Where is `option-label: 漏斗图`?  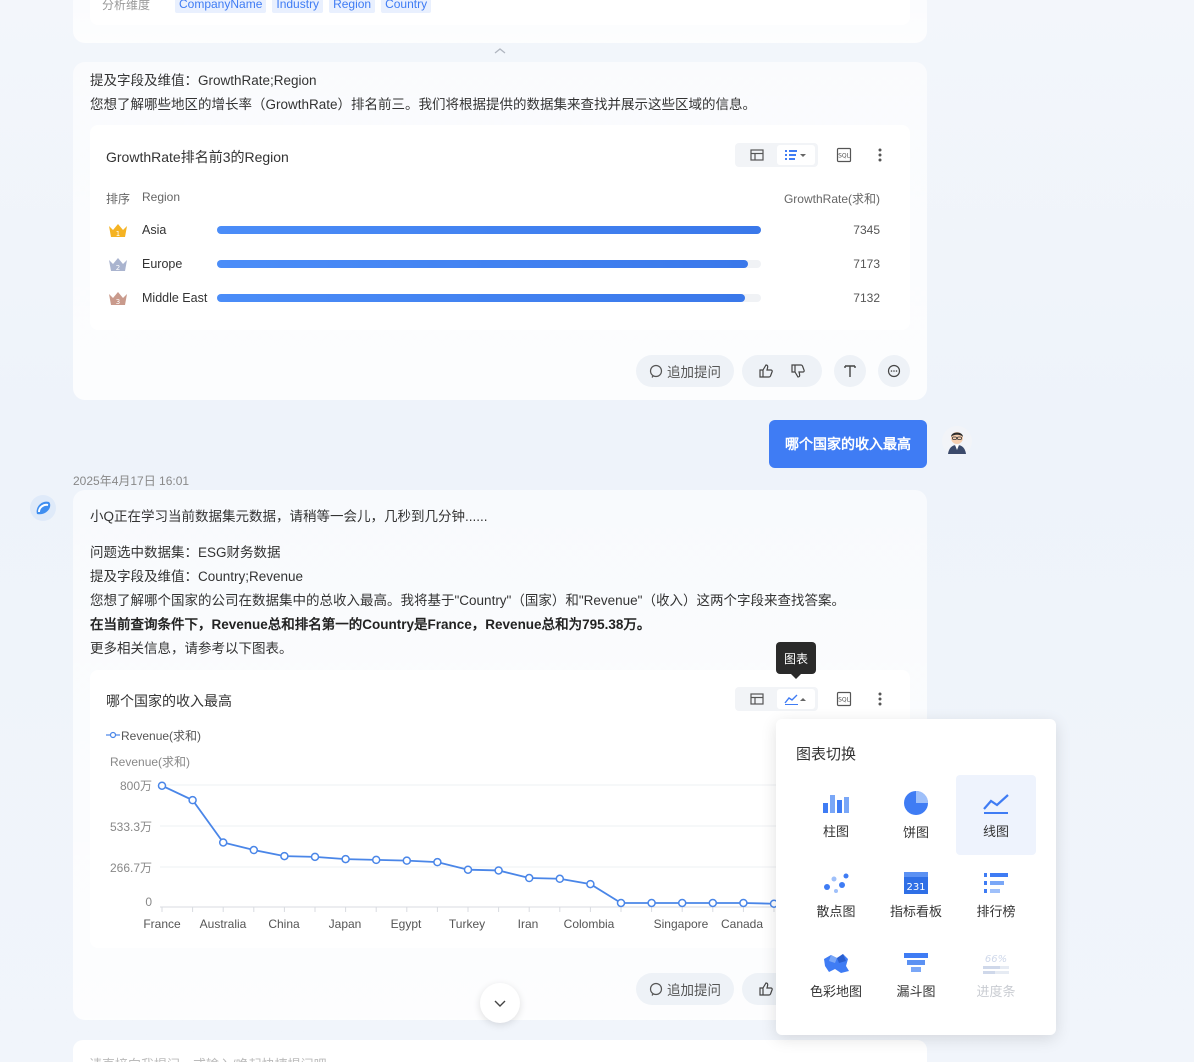
option-label: 漏斗图 is located at coordinates (916, 991).